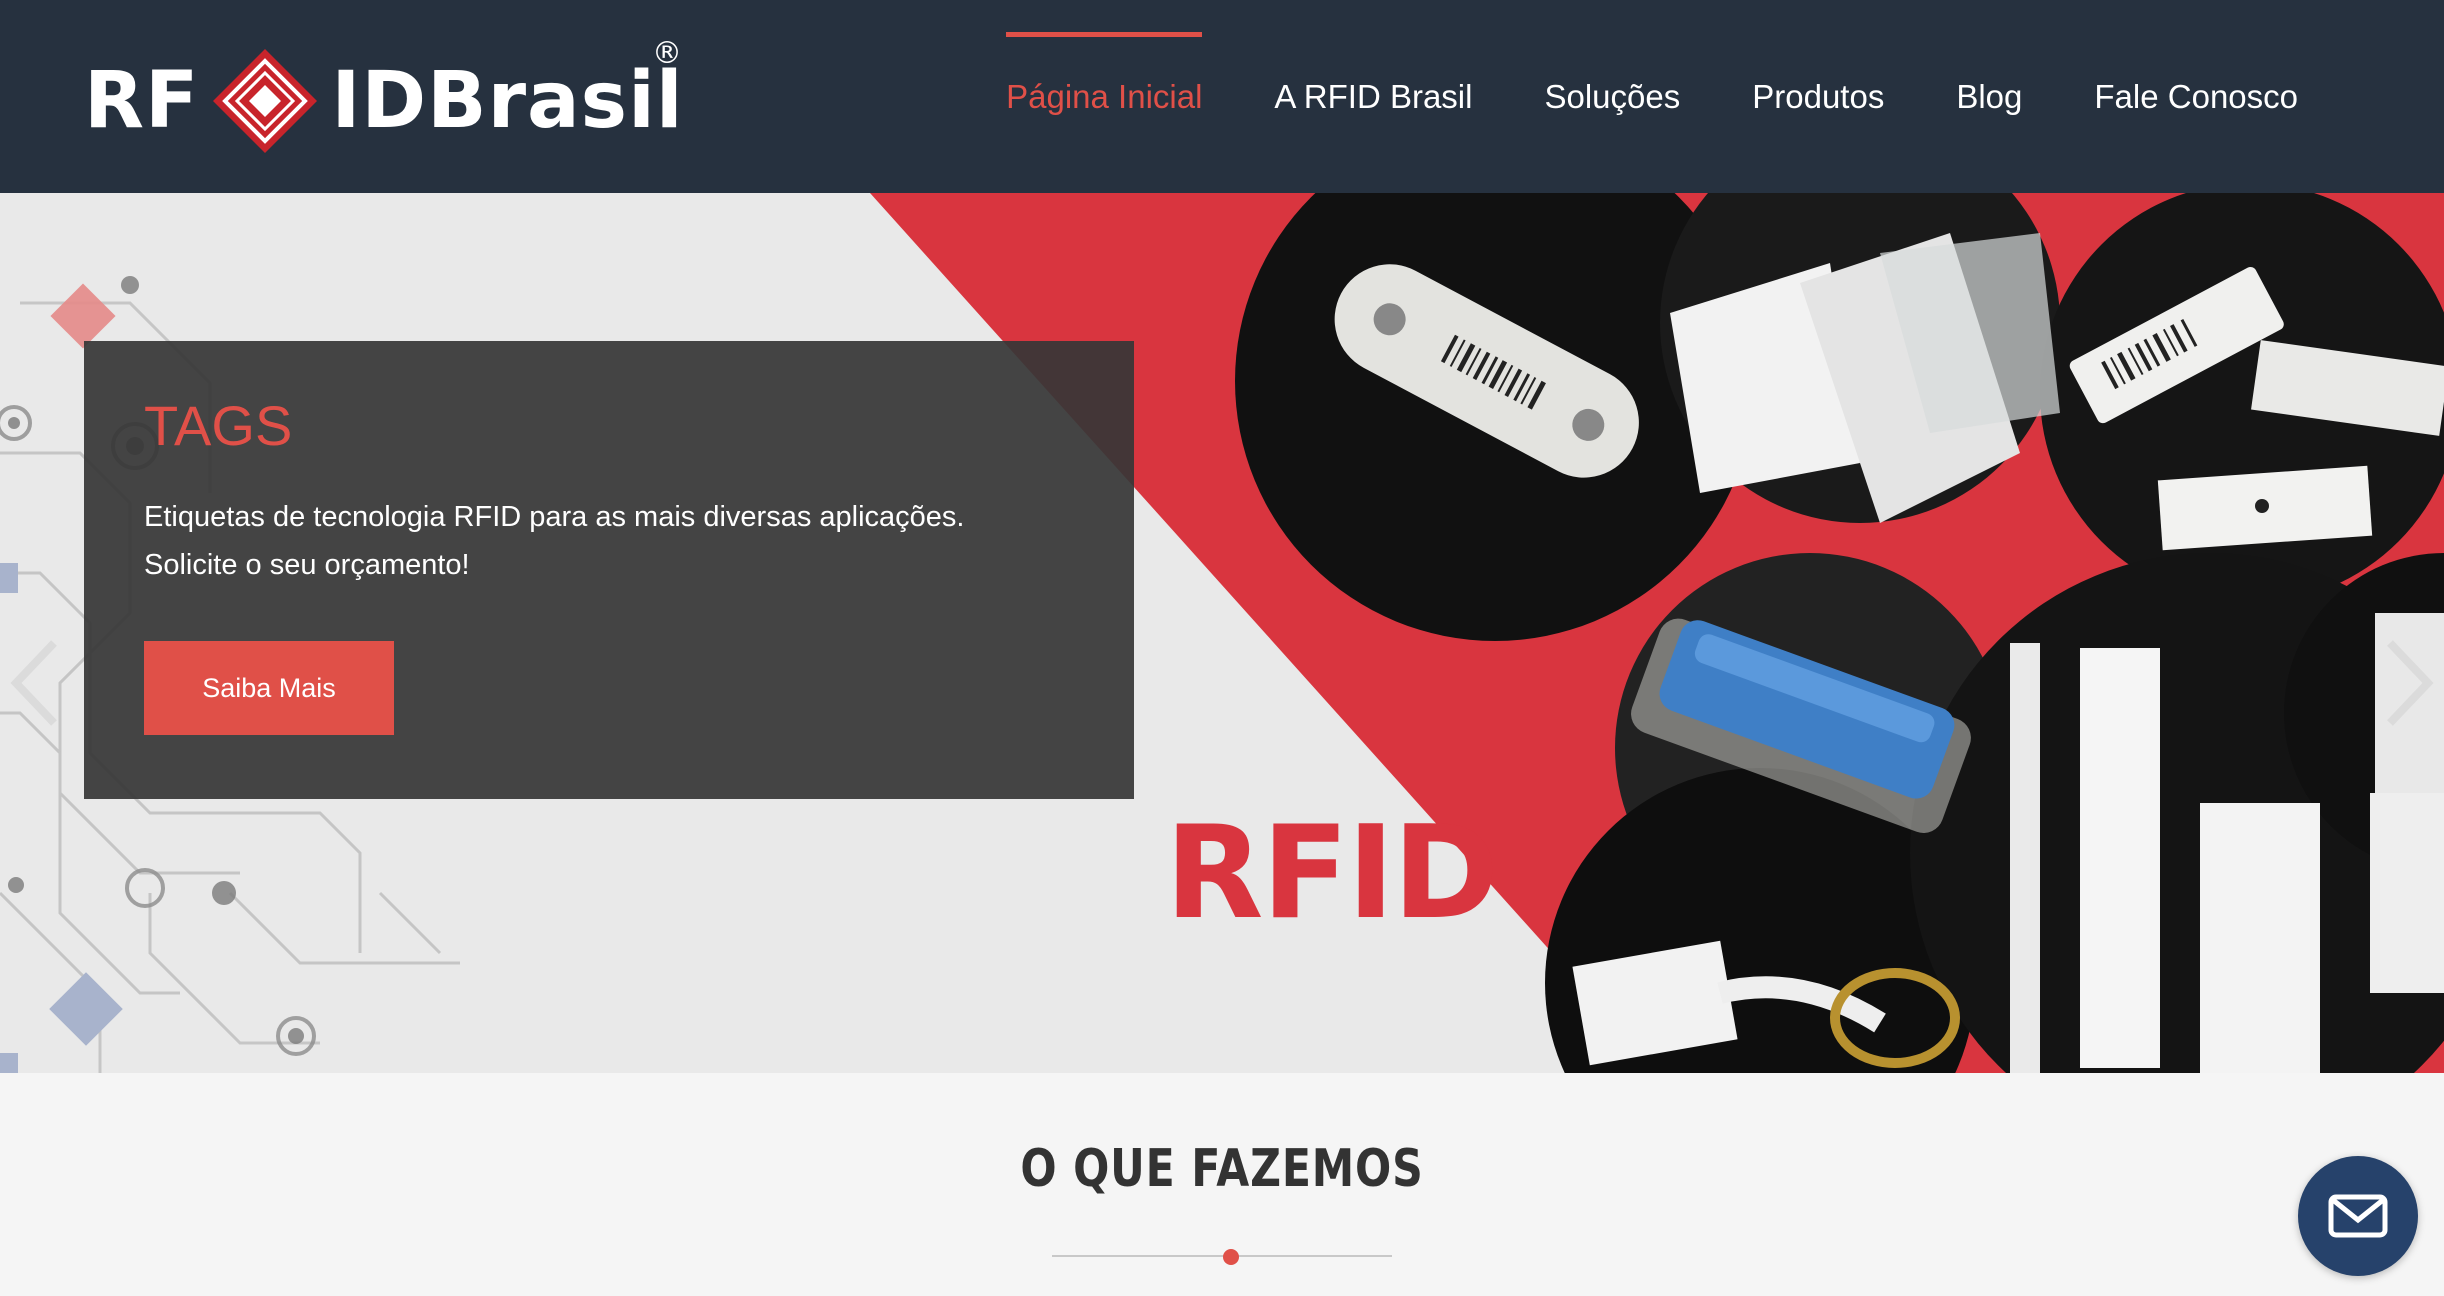 The width and height of the screenshot is (2444, 1296). Describe the element at coordinates (507, 101) in the screenshot. I see `logo-text-idbrasil: IDBrasil` at that location.